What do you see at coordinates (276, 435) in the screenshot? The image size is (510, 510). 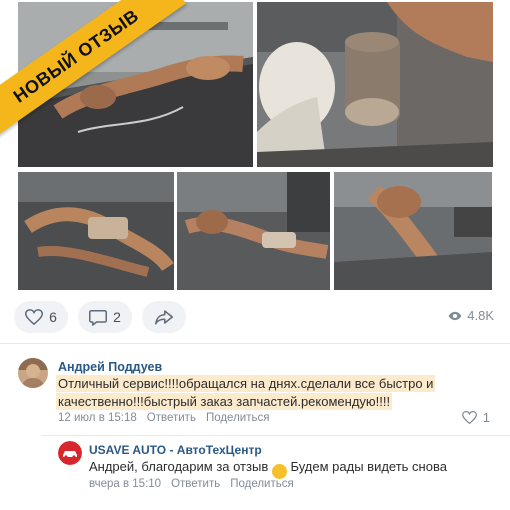 I see `reply-divider` at bounding box center [276, 435].